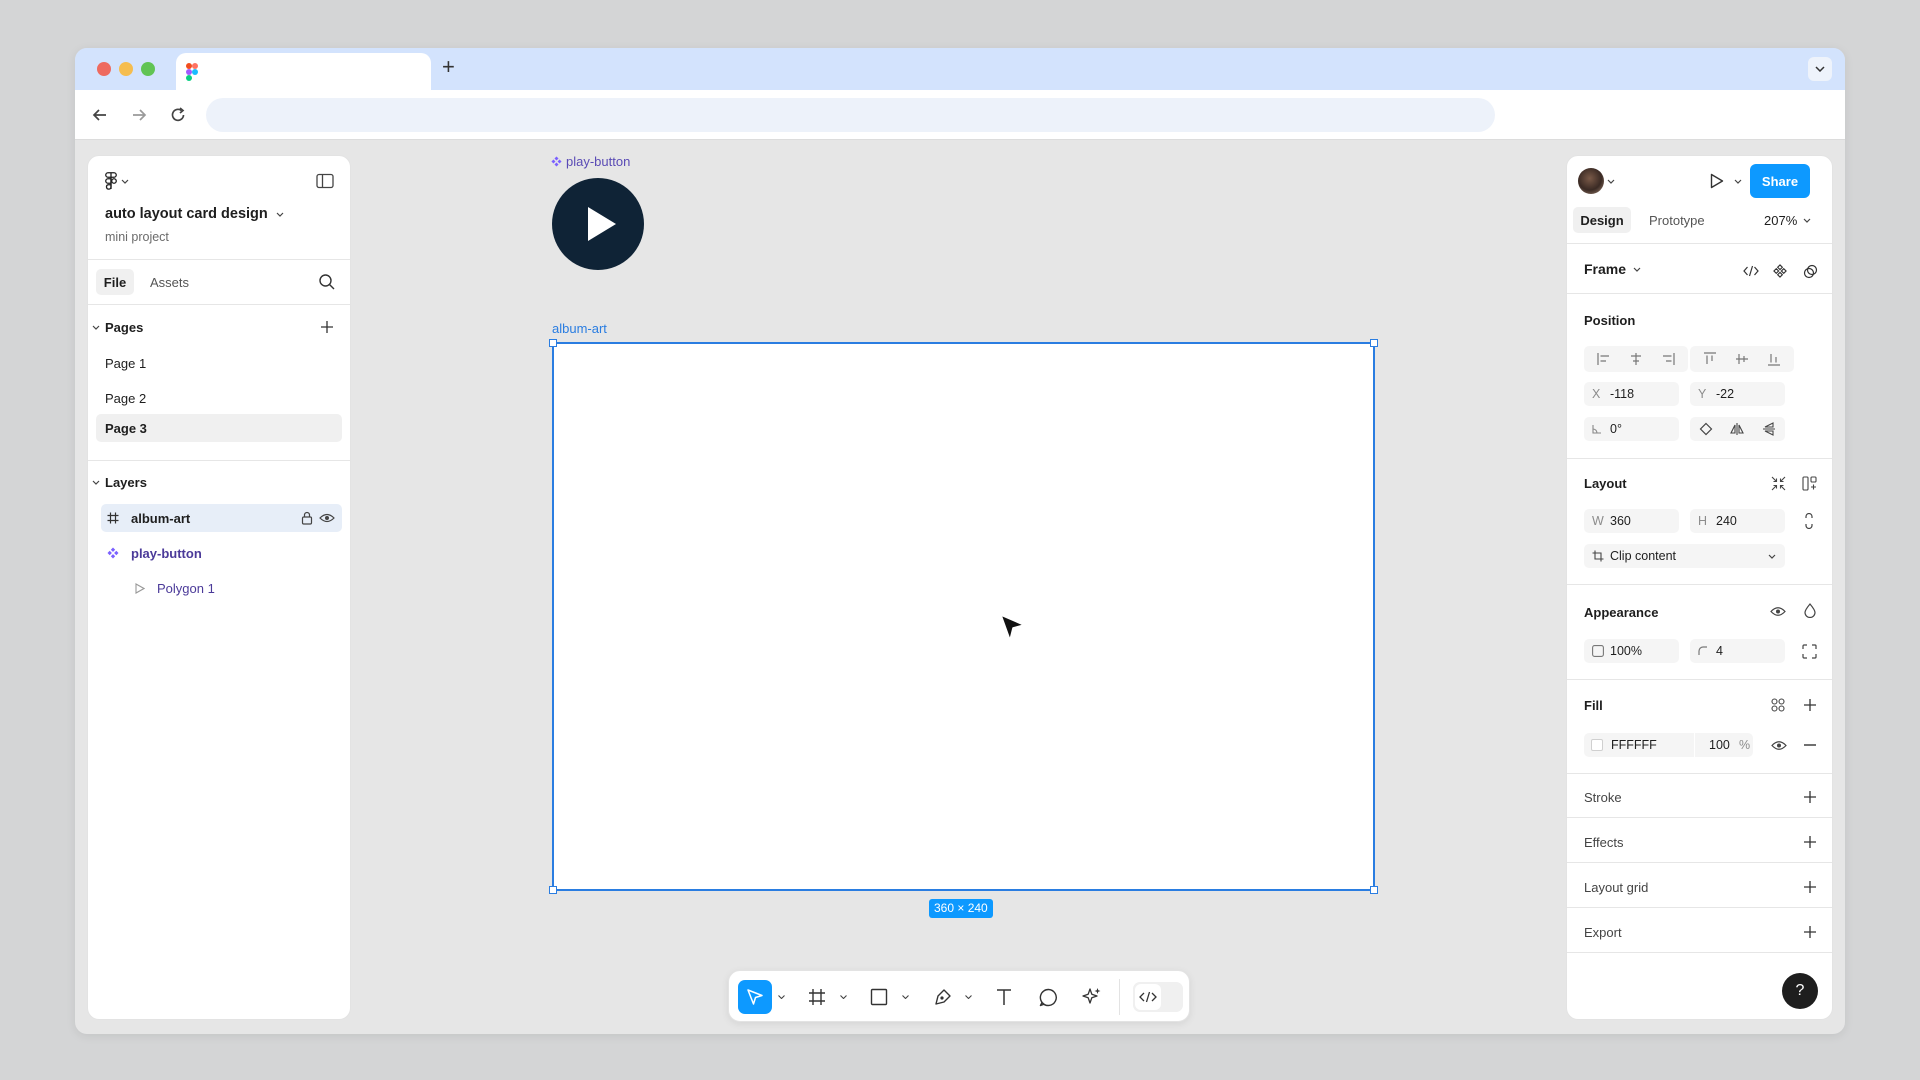 The image size is (1920, 1080). What do you see at coordinates (115, 282) in the screenshot?
I see `tab-file: File` at bounding box center [115, 282].